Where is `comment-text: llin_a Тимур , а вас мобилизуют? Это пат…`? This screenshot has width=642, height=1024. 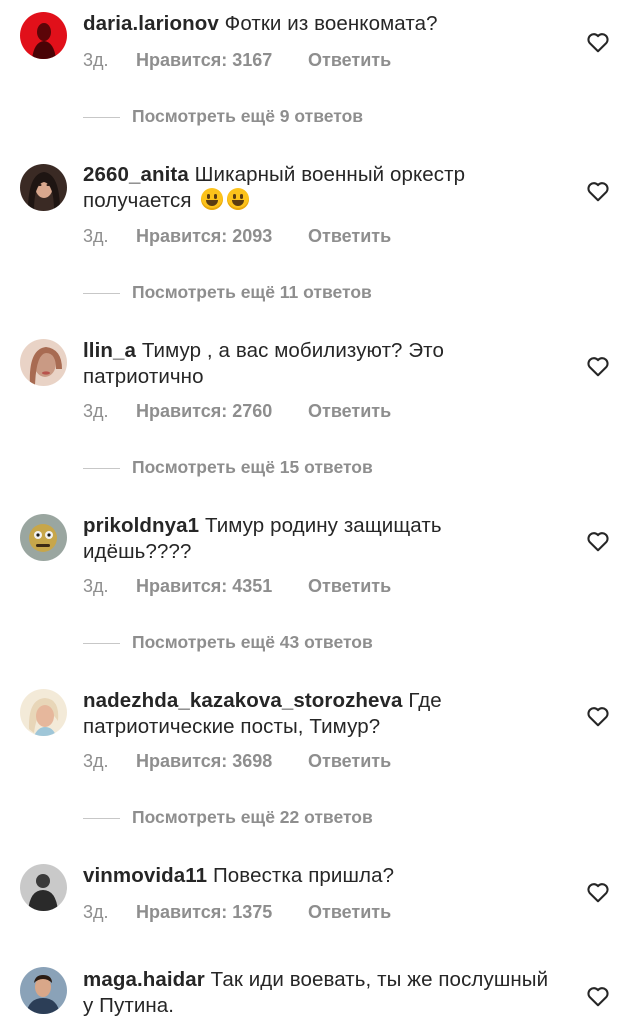
comment-text: llin_a Тимур , а вас мобилизуют? Это пат… is located at coordinates (318, 364).